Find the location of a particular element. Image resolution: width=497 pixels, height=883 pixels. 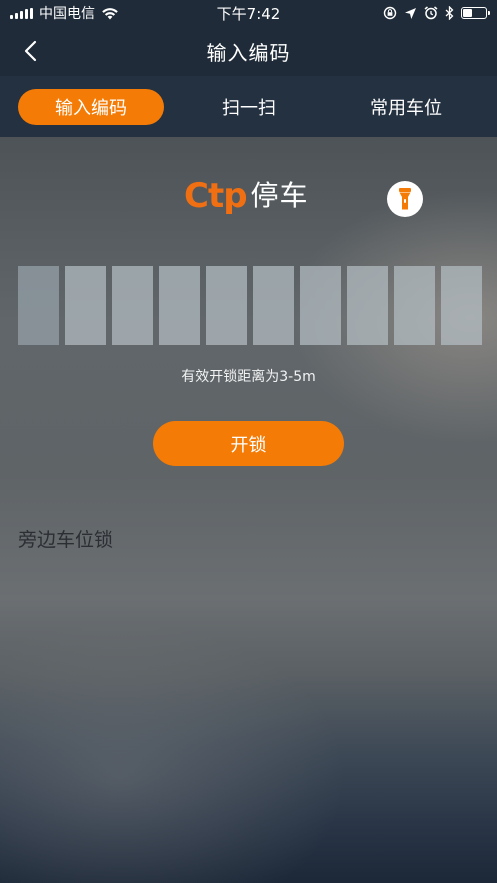

tab-favorite-spots: 常用车位 is located at coordinates (406, 107).